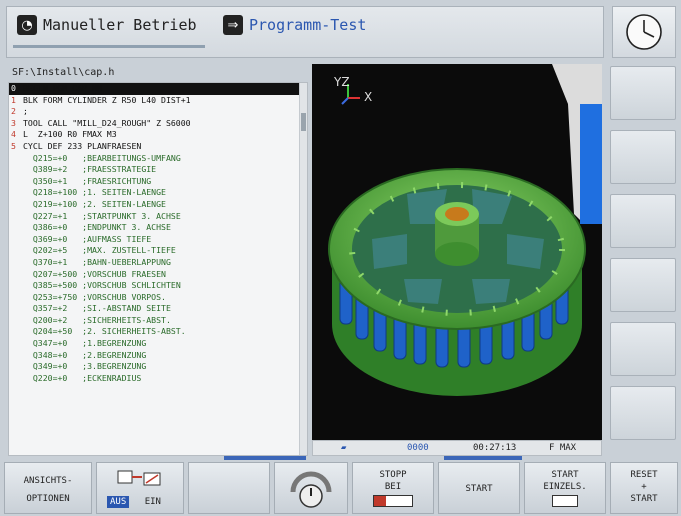  I want to click on line-comment: ;2.BEGRENZUNG, so click(107, 354).